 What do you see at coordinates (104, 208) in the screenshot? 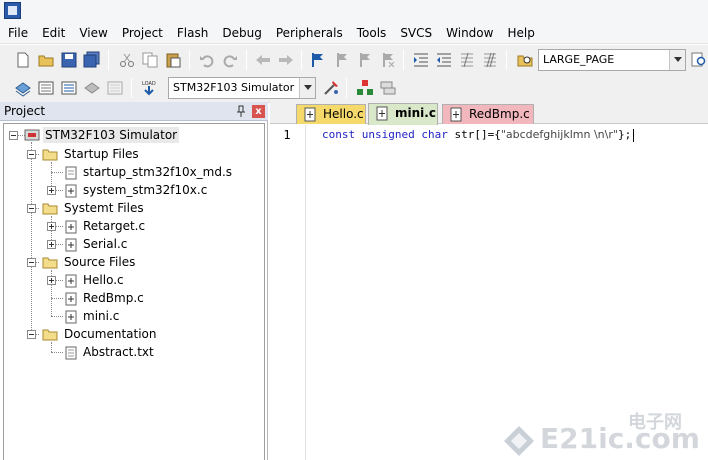
I see `tree-group-systemt: Systemt Files` at bounding box center [104, 208].